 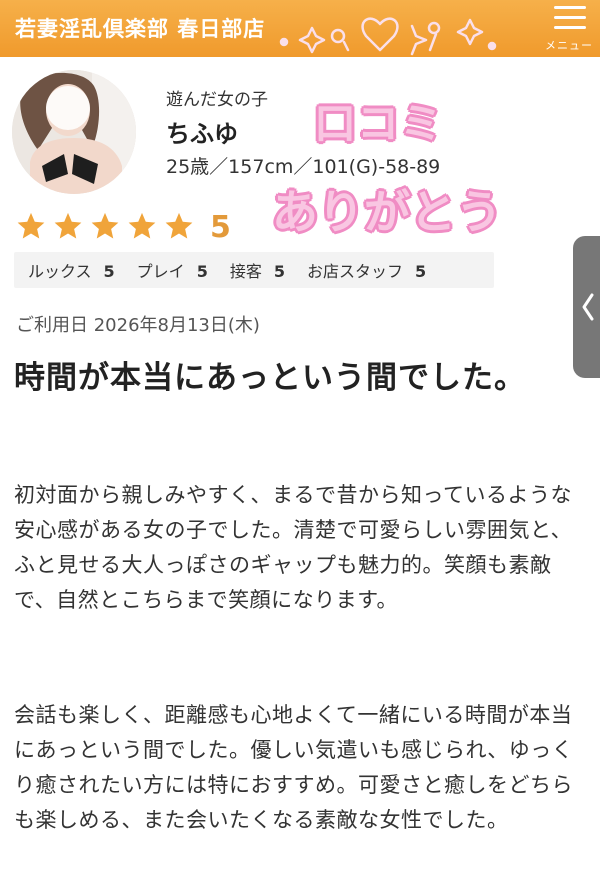 I want to click on menu-button: メニュー, so click(x=569, y=28).